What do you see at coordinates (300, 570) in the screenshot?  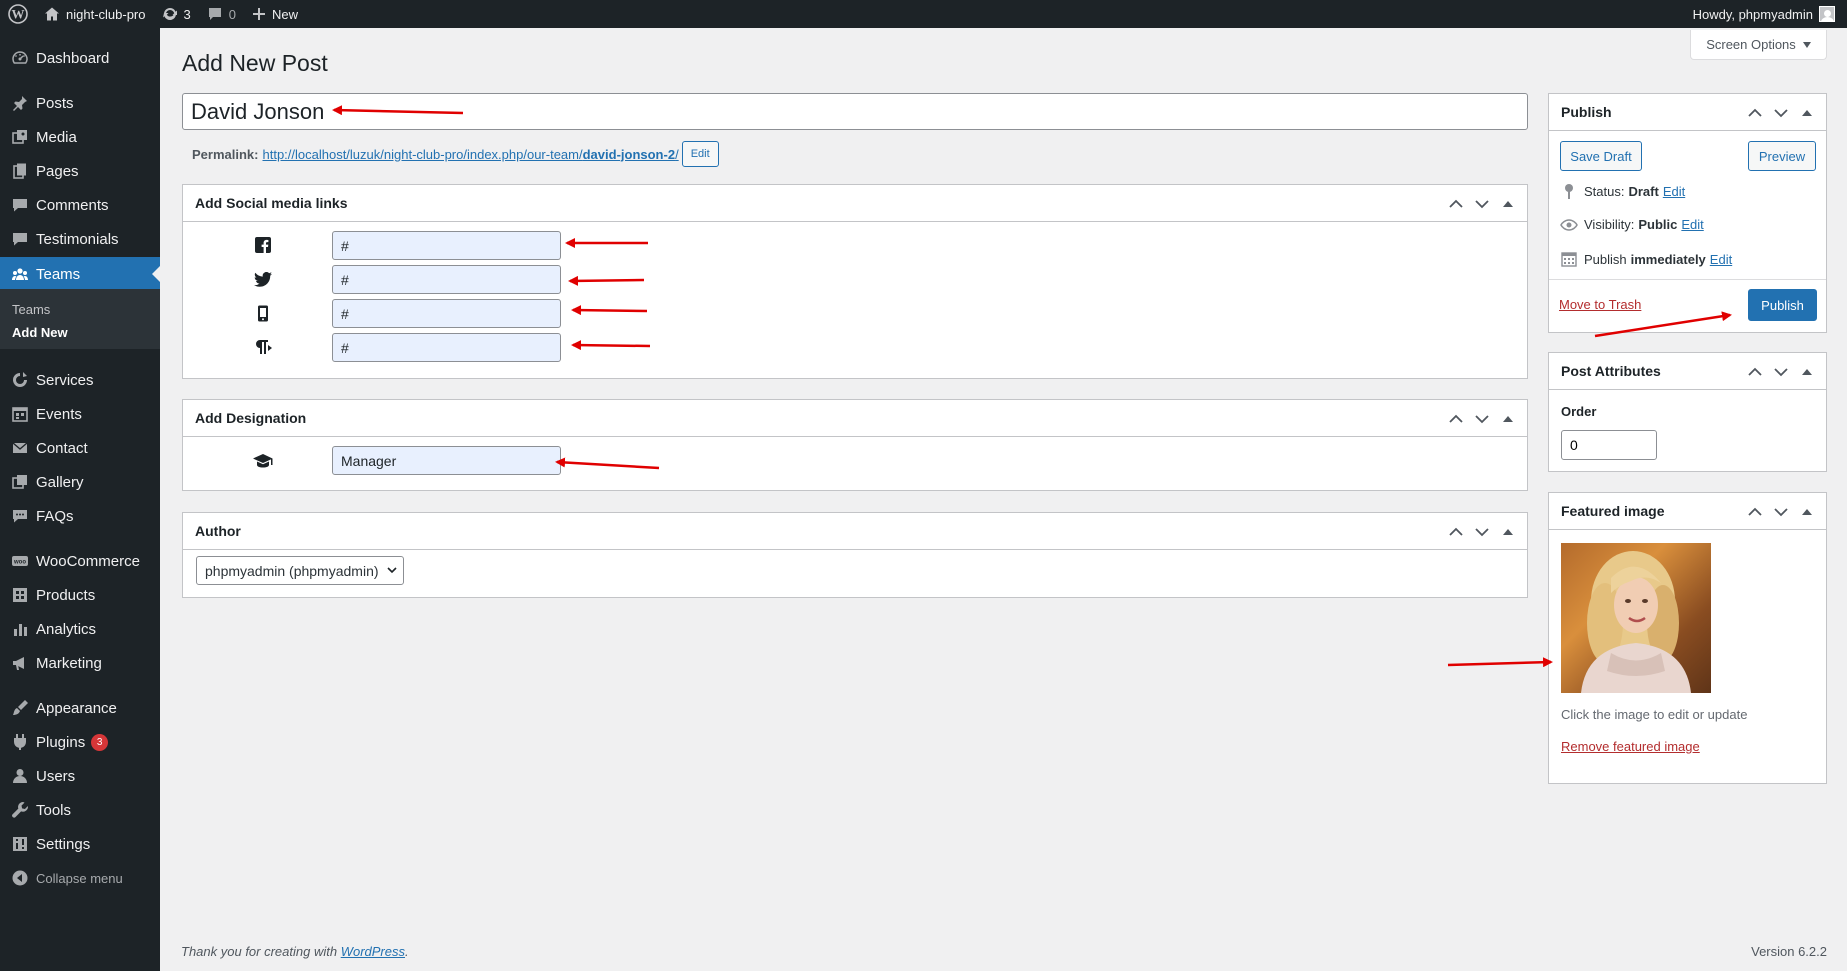 I see `author-select: phpmyadmin (phpmyadmin)` at bounding box center [300, 570].